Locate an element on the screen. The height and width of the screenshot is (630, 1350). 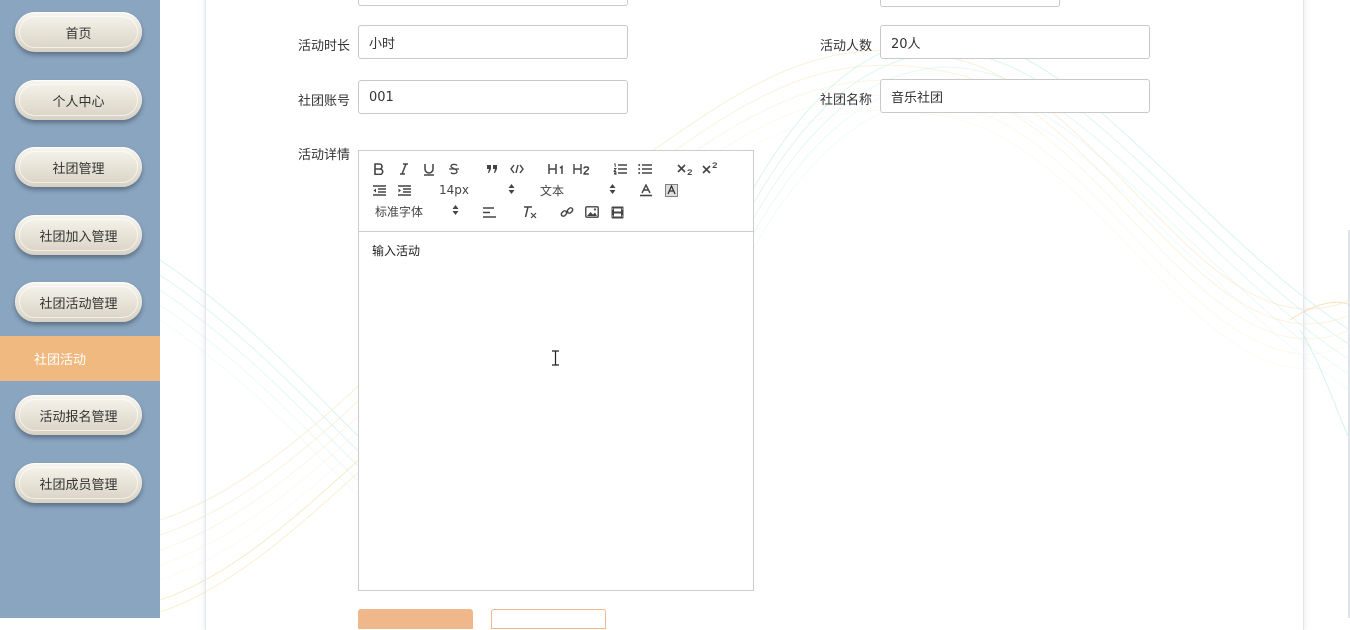
bold-icon is located at coordinates (379, 169).